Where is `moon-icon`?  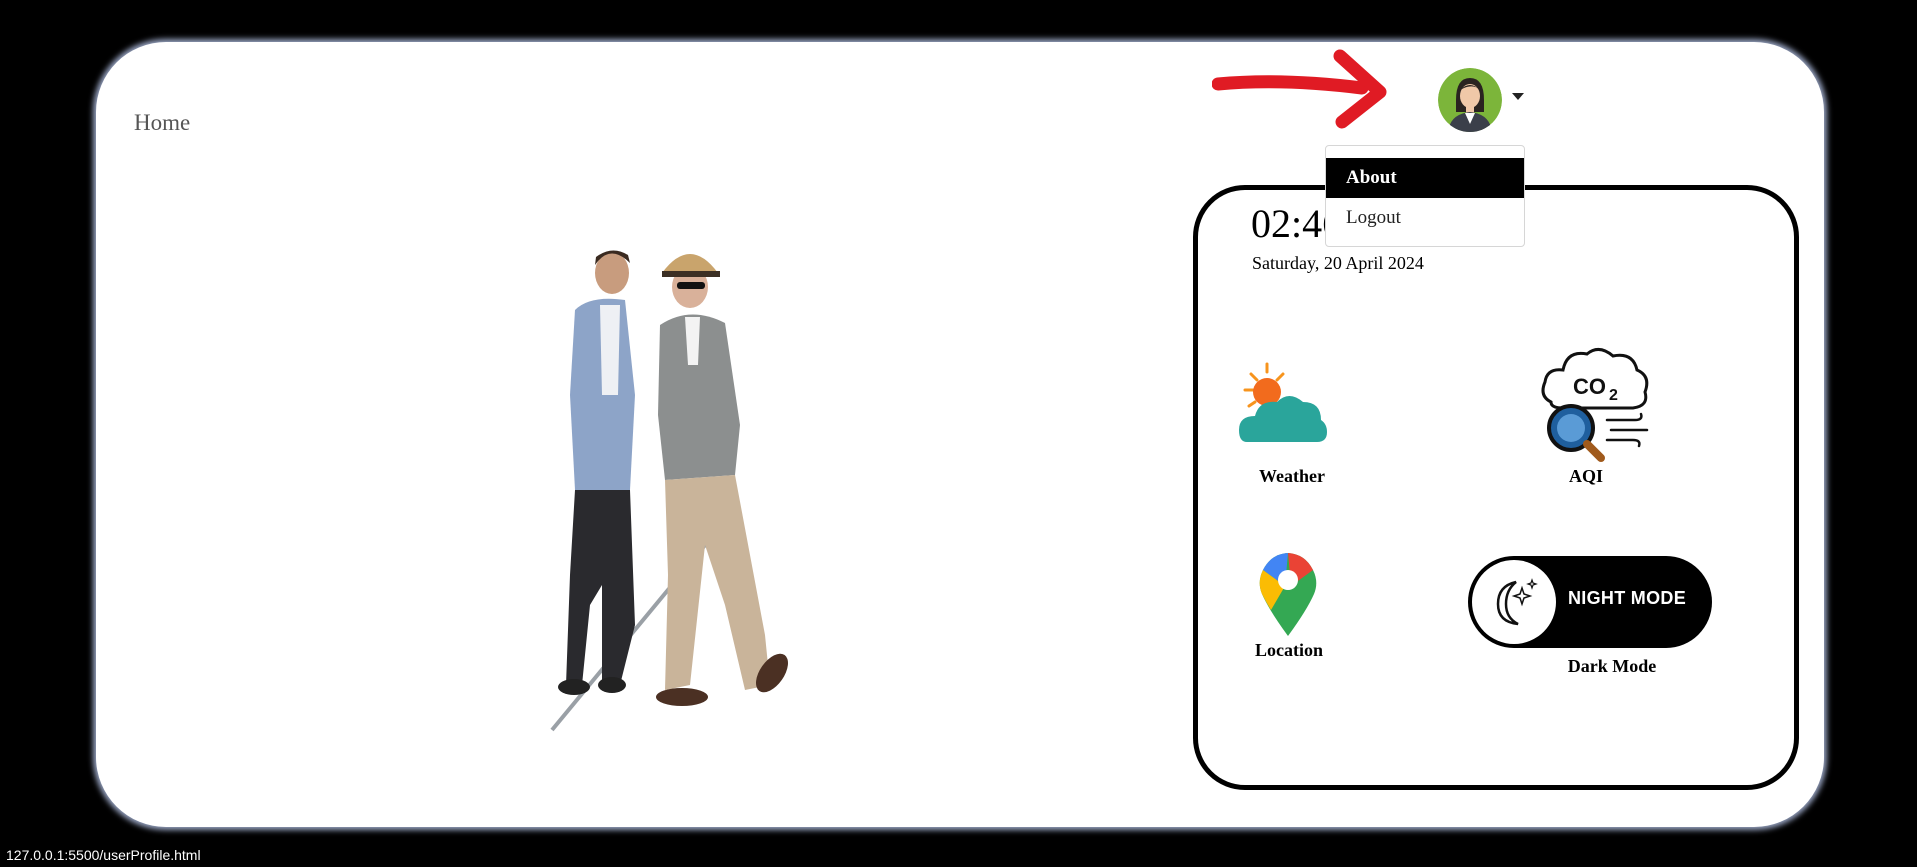 moon-icon is located at coordinates (1517, 602).